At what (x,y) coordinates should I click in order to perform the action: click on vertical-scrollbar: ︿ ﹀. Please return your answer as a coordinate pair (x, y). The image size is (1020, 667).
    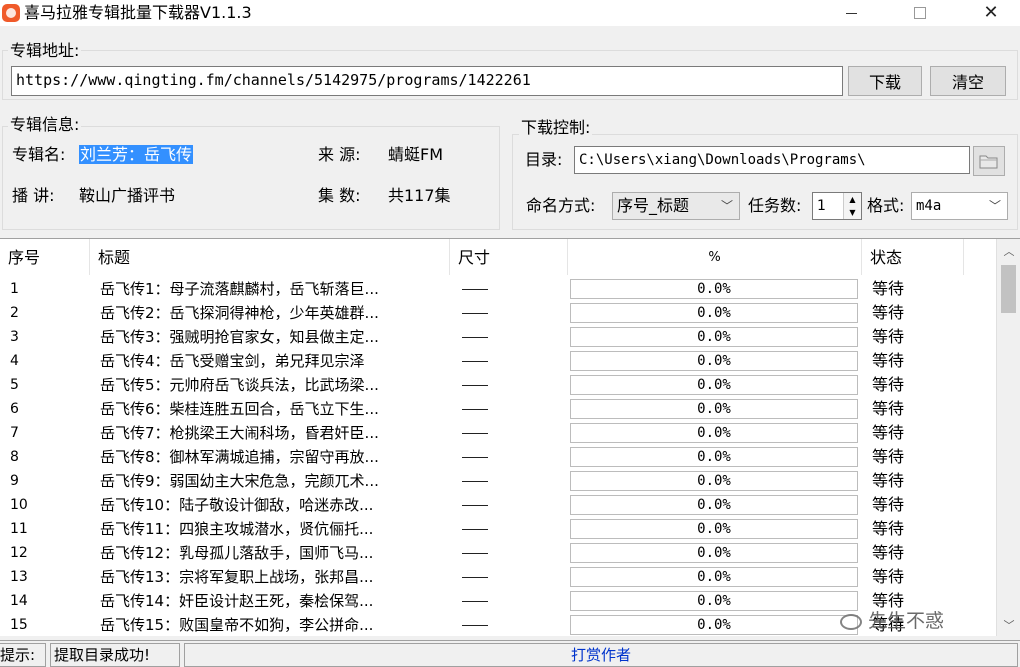
    Looking at the image, I should click on (1008, 437).